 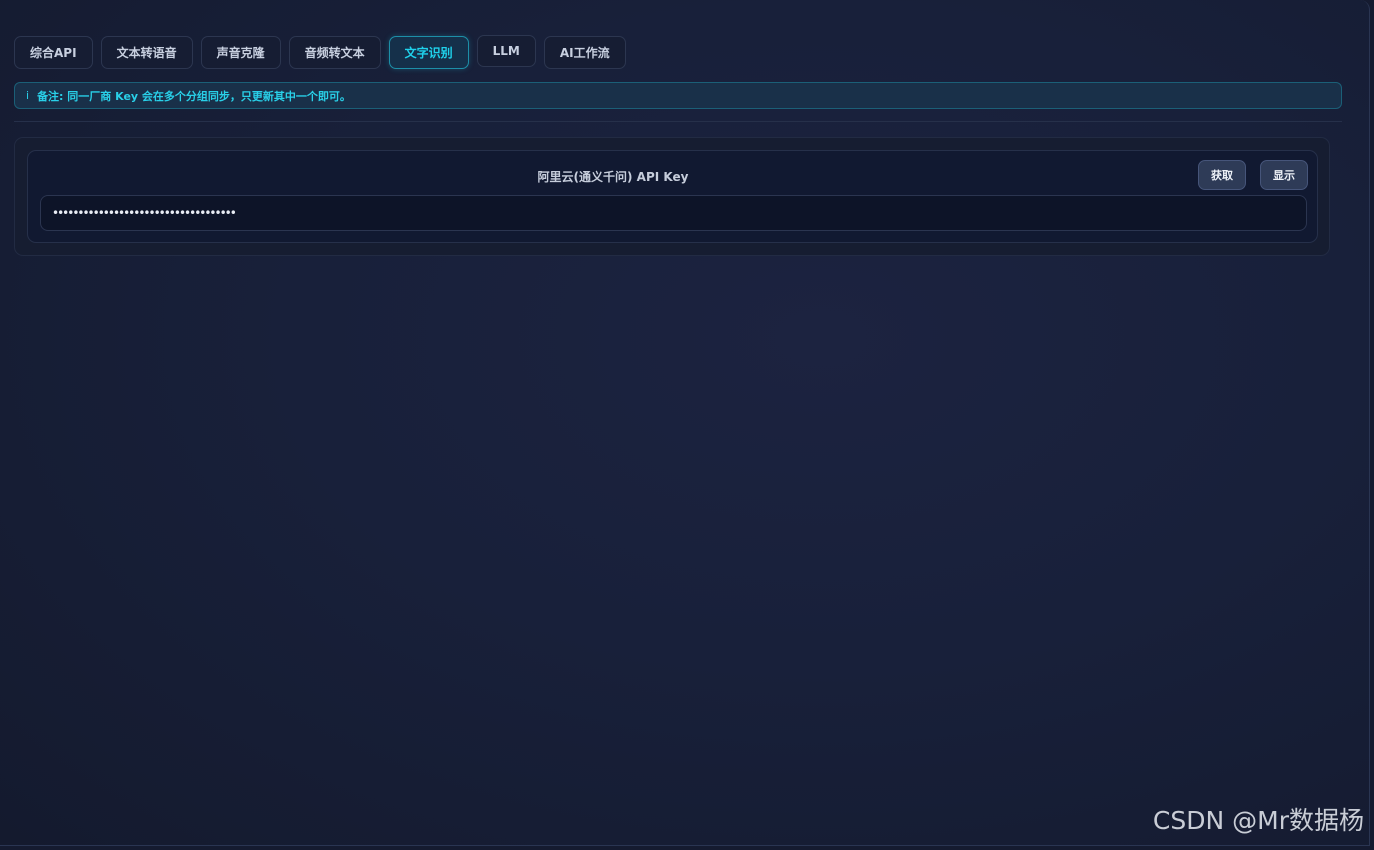 What do you see at coordinates (613, 177) in the screenshot?
I see `api-key-title: 阿里云(通义千问) API Key` at bounding box center [613, 177].